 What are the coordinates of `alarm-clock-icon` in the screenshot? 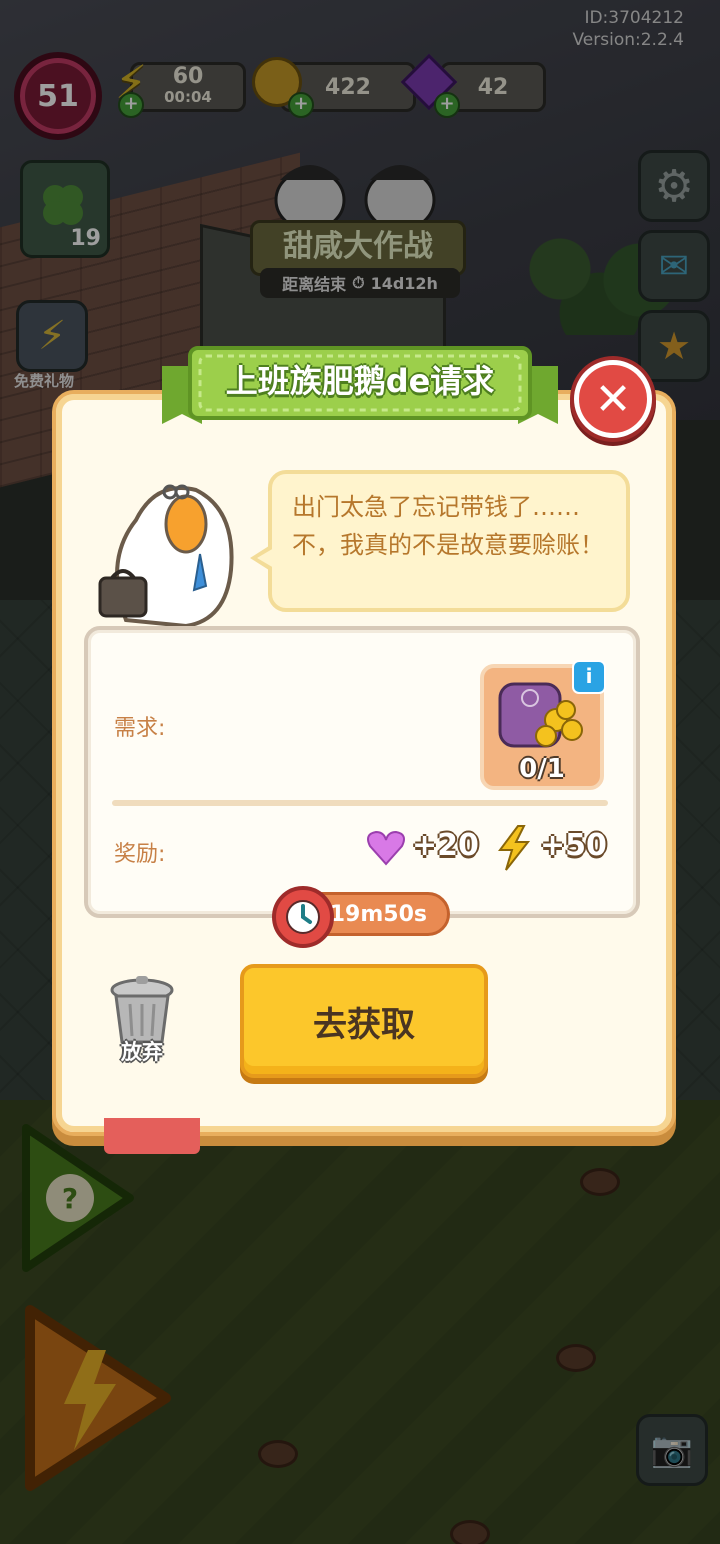 It's located at (303, 917).